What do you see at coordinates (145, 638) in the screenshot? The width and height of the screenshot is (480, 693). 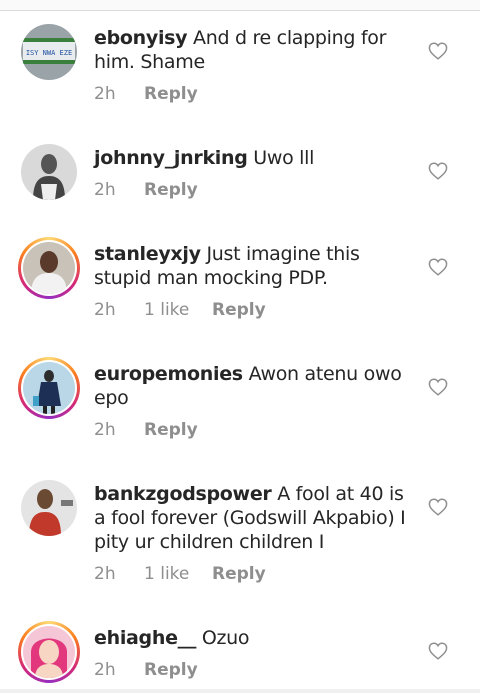 I see `comment-username: ehiaghe__` at bounding box center [145, 638].